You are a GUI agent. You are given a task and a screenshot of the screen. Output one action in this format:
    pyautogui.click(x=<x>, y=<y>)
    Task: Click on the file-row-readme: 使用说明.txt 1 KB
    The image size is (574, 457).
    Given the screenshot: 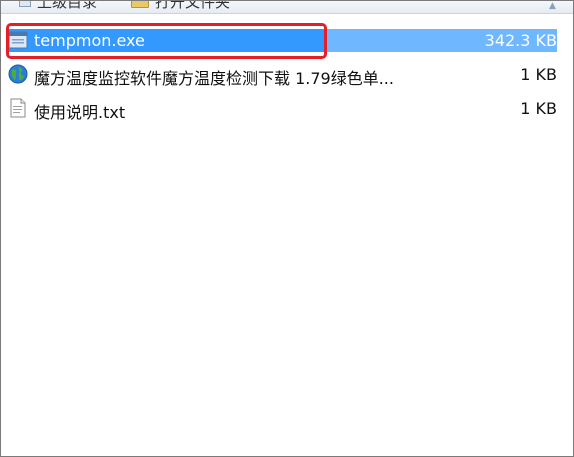 What is the action you would take?
    pyautogui.click(x=287, y=108)
    